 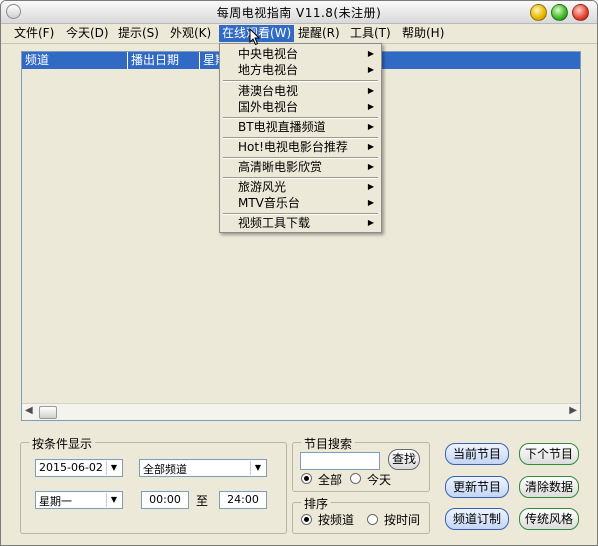 I want to click on close-button, so click(x=580, y=12).